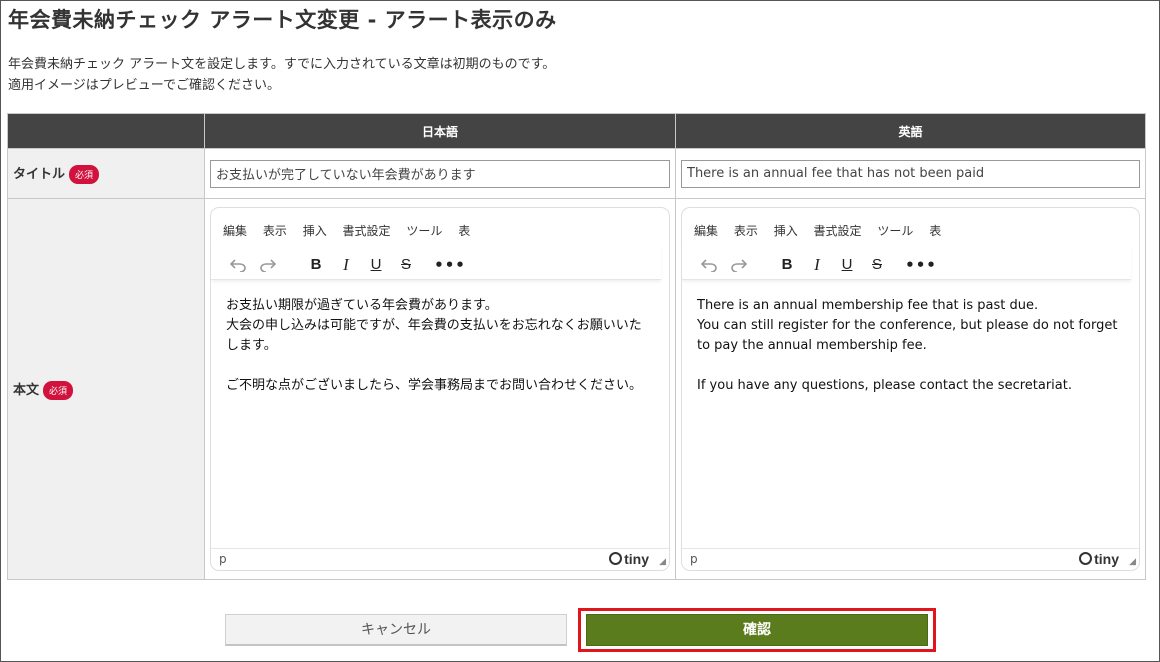 This screenshot has width=1160, height=662. I want to click on body-label: 本文, so click(26, 390).